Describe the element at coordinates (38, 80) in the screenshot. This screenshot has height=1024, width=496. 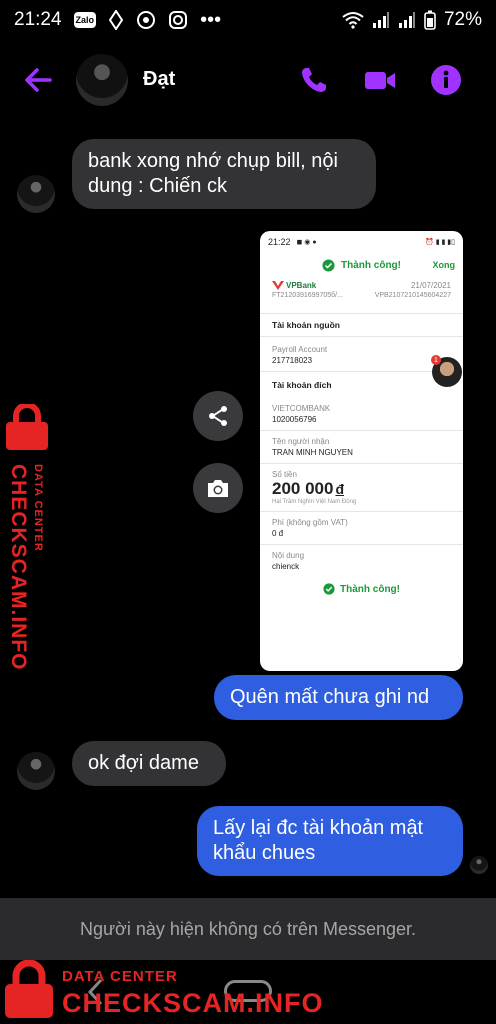
I see `back-arrow-icon` at that location.